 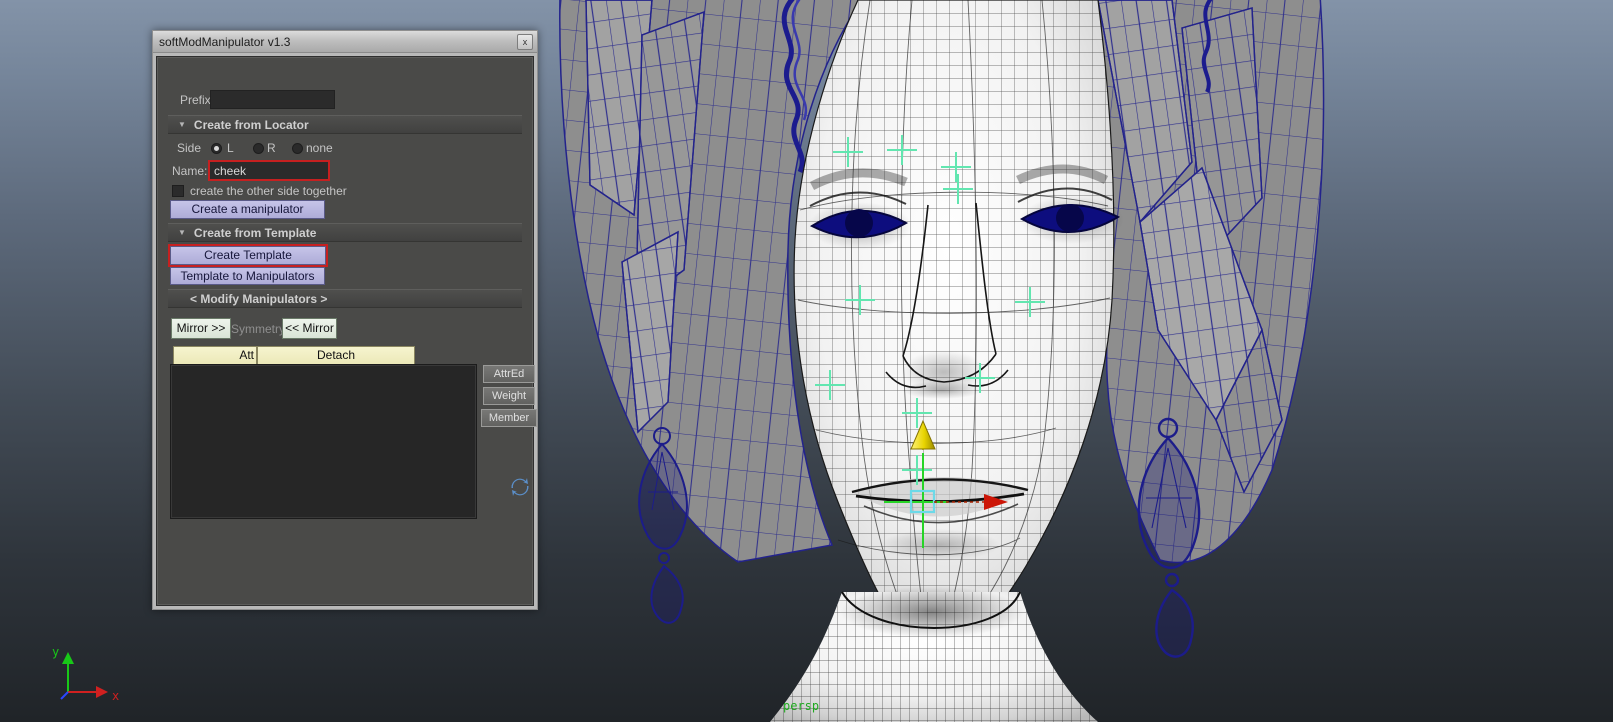 I want to click on symmetry-button: Symmetry, so click(x=258, y=329).